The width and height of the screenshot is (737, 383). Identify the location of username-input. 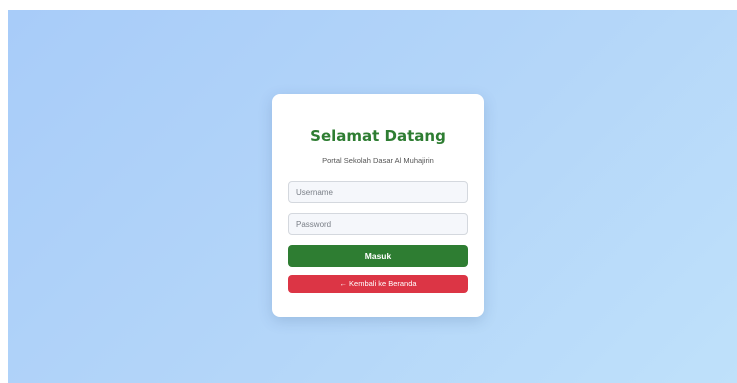
(378, 192).